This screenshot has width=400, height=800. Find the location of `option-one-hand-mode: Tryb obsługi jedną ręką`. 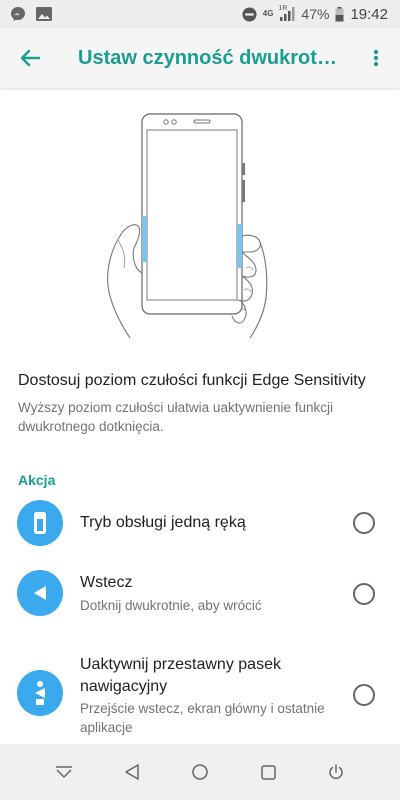

option-one-hand-mode: Tryb obsługi jedną ręką is located at coordinates (200, 524).